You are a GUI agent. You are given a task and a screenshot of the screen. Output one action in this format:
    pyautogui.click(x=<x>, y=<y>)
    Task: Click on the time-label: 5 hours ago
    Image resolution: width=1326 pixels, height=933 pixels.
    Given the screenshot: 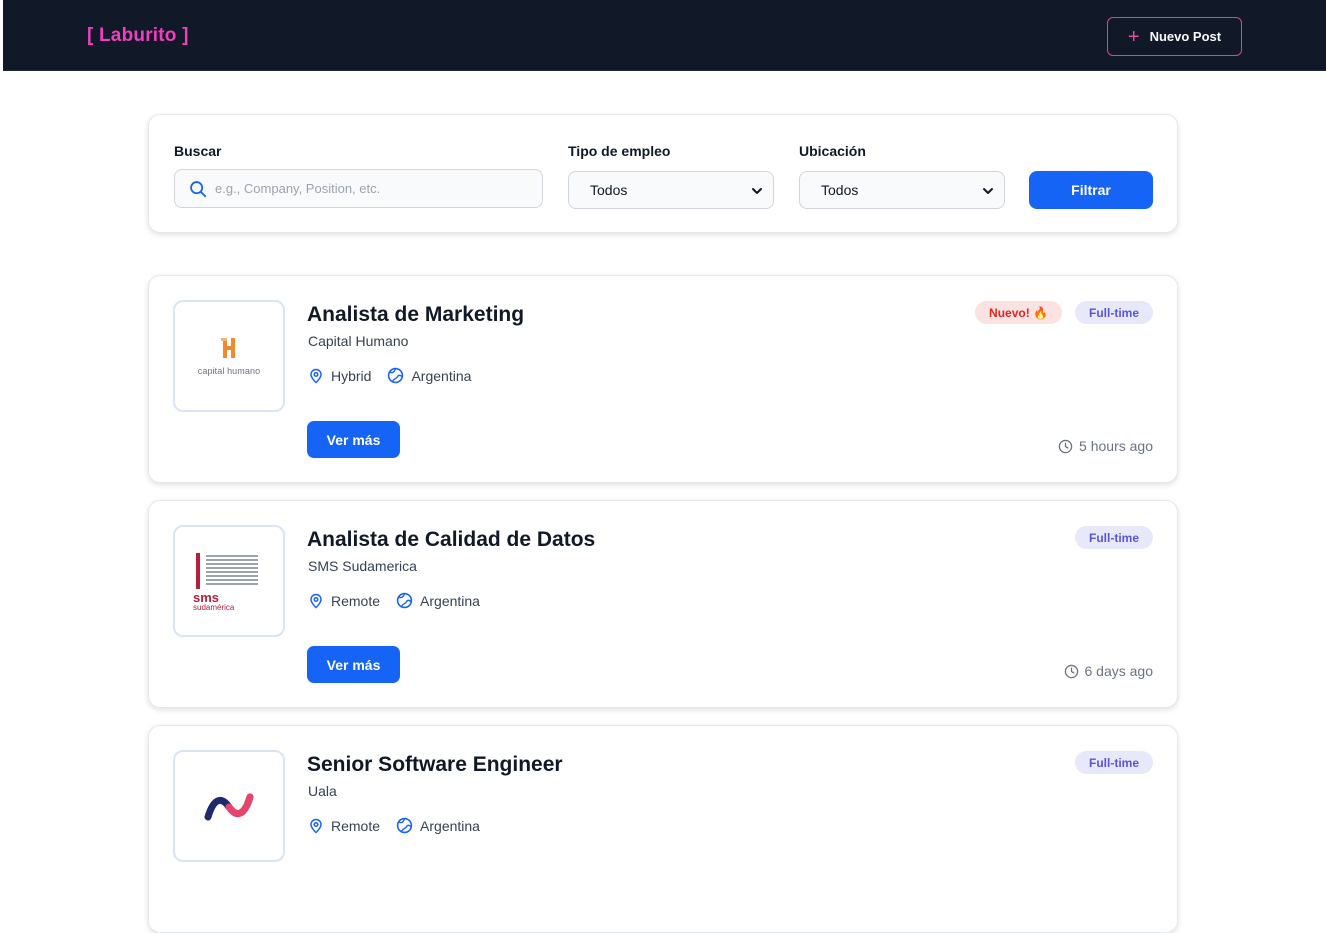 What is the action you would take?
    pyautogui.click(x=1116, y=446)
    